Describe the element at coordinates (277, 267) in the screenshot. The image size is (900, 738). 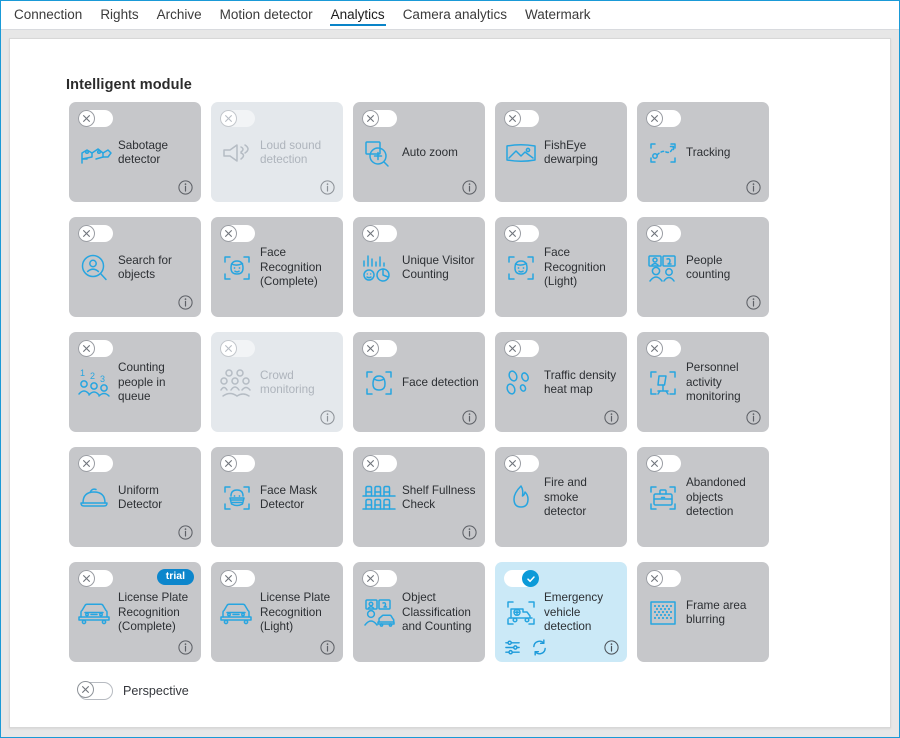
I see `module-card: Face Recognition (Complete)` at that location.